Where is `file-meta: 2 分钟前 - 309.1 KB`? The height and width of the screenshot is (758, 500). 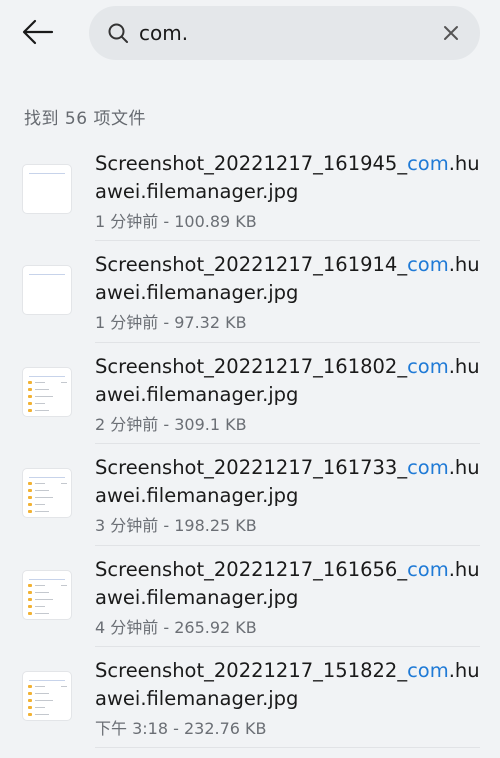 file-meta: 2 分钟前 - 309.1 KB is located at coordinates (171, 424).